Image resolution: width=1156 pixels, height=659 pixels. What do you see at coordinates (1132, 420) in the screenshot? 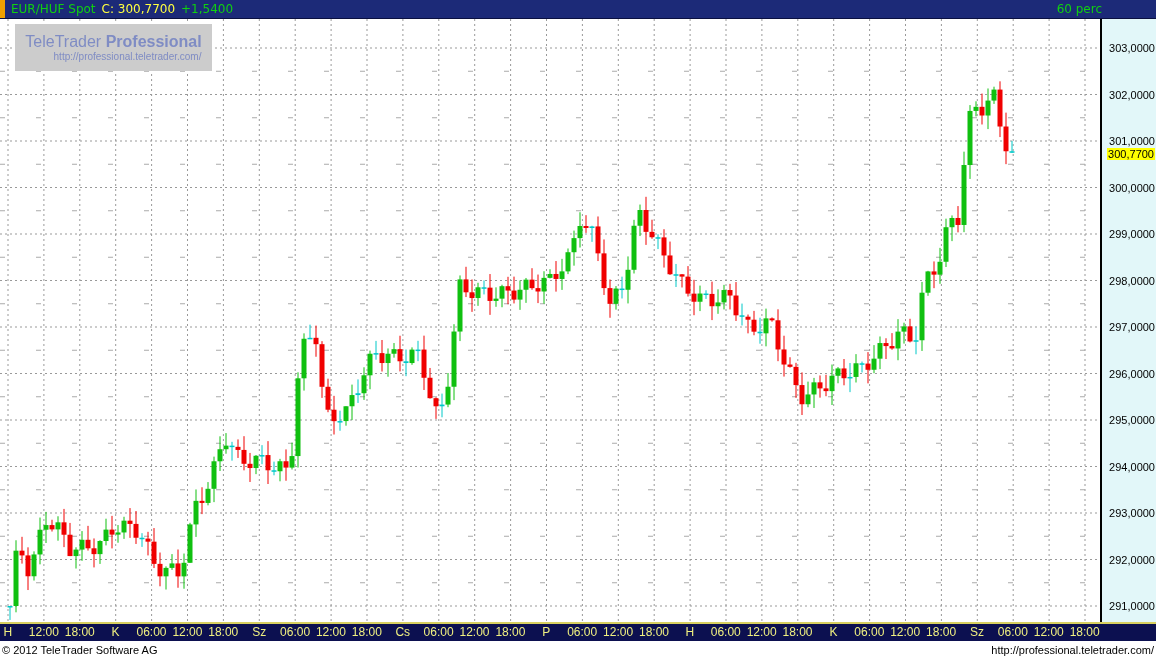
I see `price-axis-label: 295,0000` at bounding box center [1132, 420].